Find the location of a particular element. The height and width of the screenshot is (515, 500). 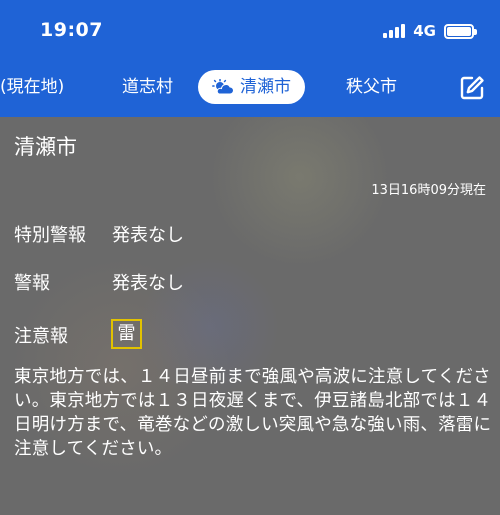

update-timestamp: 13日16時09分現在 is located at coordinates (428, 190).